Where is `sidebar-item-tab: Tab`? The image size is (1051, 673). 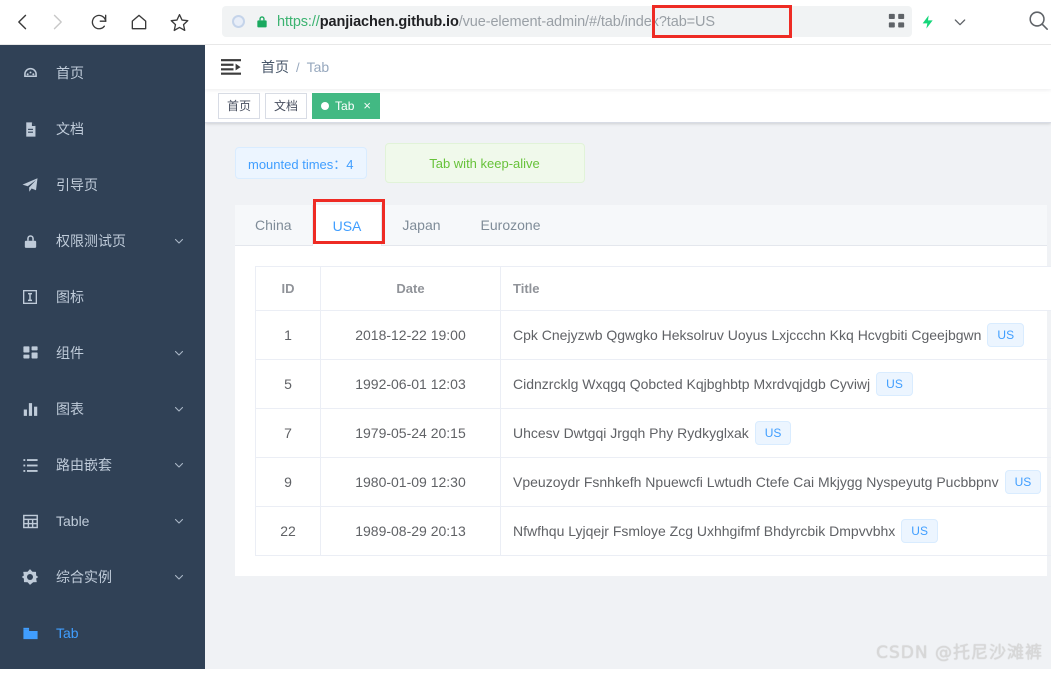 sidebar-item-tab: Tab is located at coordinates (102, 633).